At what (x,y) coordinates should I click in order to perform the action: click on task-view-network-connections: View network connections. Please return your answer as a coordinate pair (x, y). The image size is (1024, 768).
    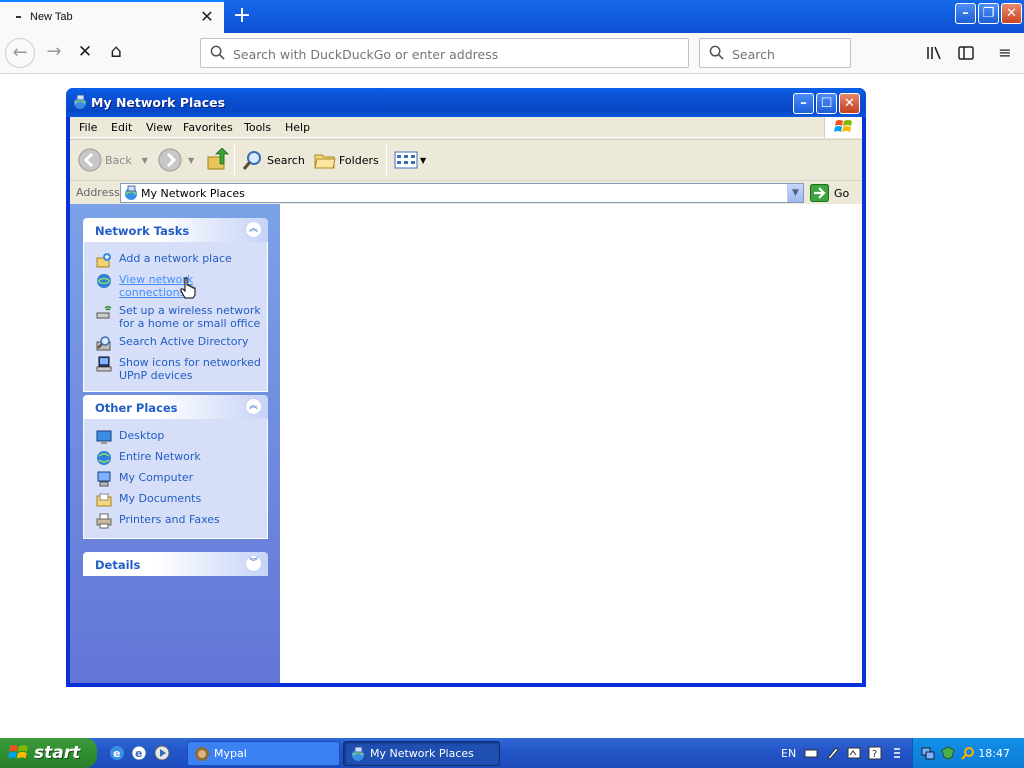
    Looking at the image, I should click on (175, 286).